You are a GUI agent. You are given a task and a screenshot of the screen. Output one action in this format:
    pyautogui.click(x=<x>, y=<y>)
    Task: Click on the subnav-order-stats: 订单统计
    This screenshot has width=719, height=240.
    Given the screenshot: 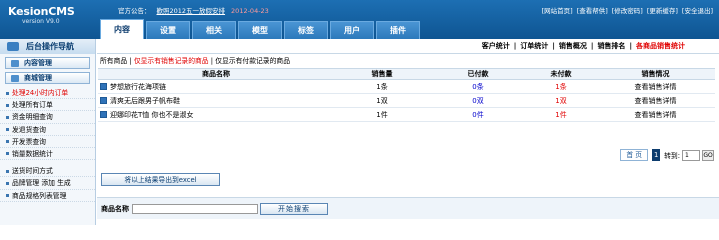 What is the action you would take?
    pyautogui.click(x=534, y=46)
    